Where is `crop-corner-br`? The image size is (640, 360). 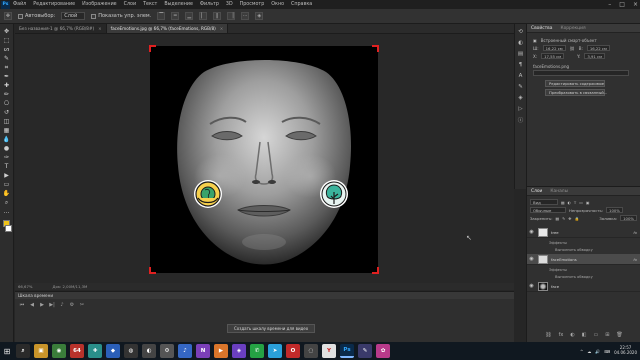
crop-corner-br is located at coordinates (375, 270).